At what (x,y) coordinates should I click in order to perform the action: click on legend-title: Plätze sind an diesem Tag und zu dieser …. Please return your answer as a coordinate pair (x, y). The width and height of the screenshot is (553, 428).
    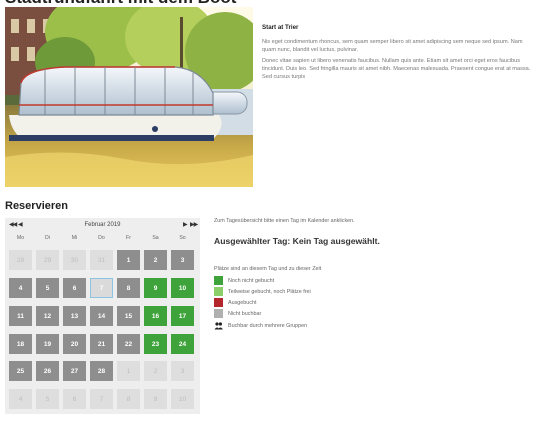
    Looking at the image, I should click on (268, 269).